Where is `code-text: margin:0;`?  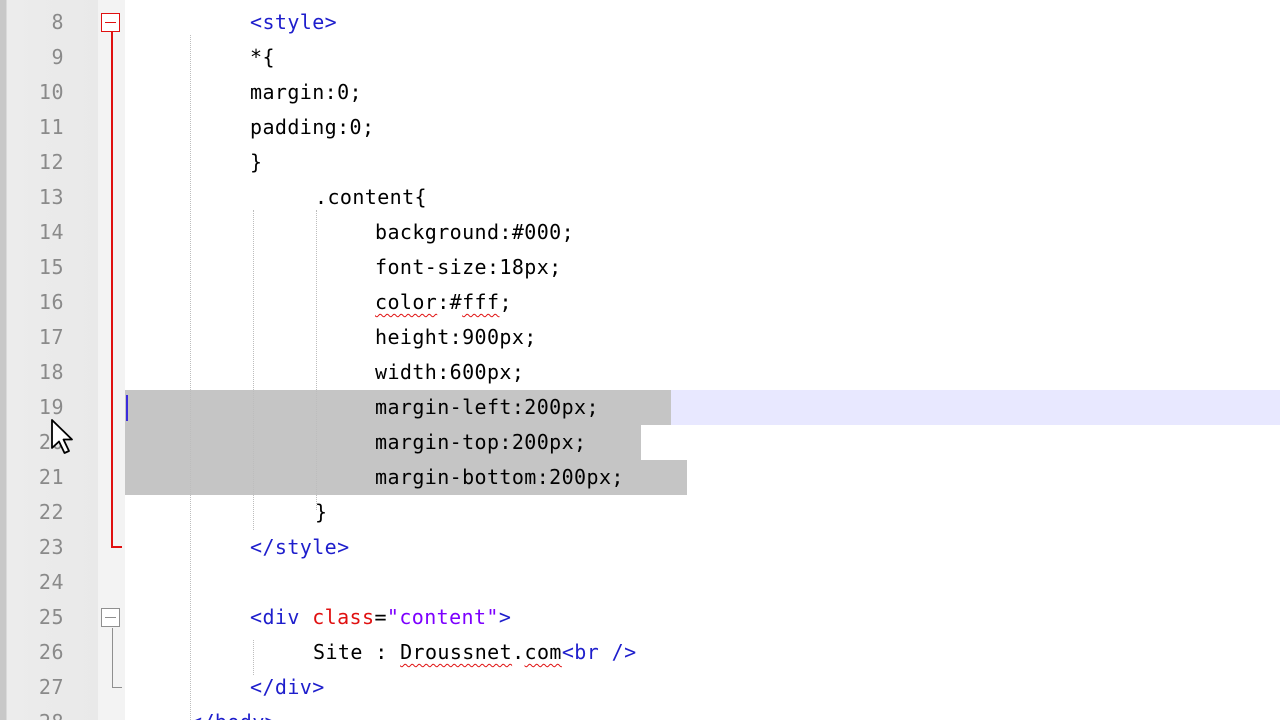 code-text: margin:0; is located at coordinates (306, 92).